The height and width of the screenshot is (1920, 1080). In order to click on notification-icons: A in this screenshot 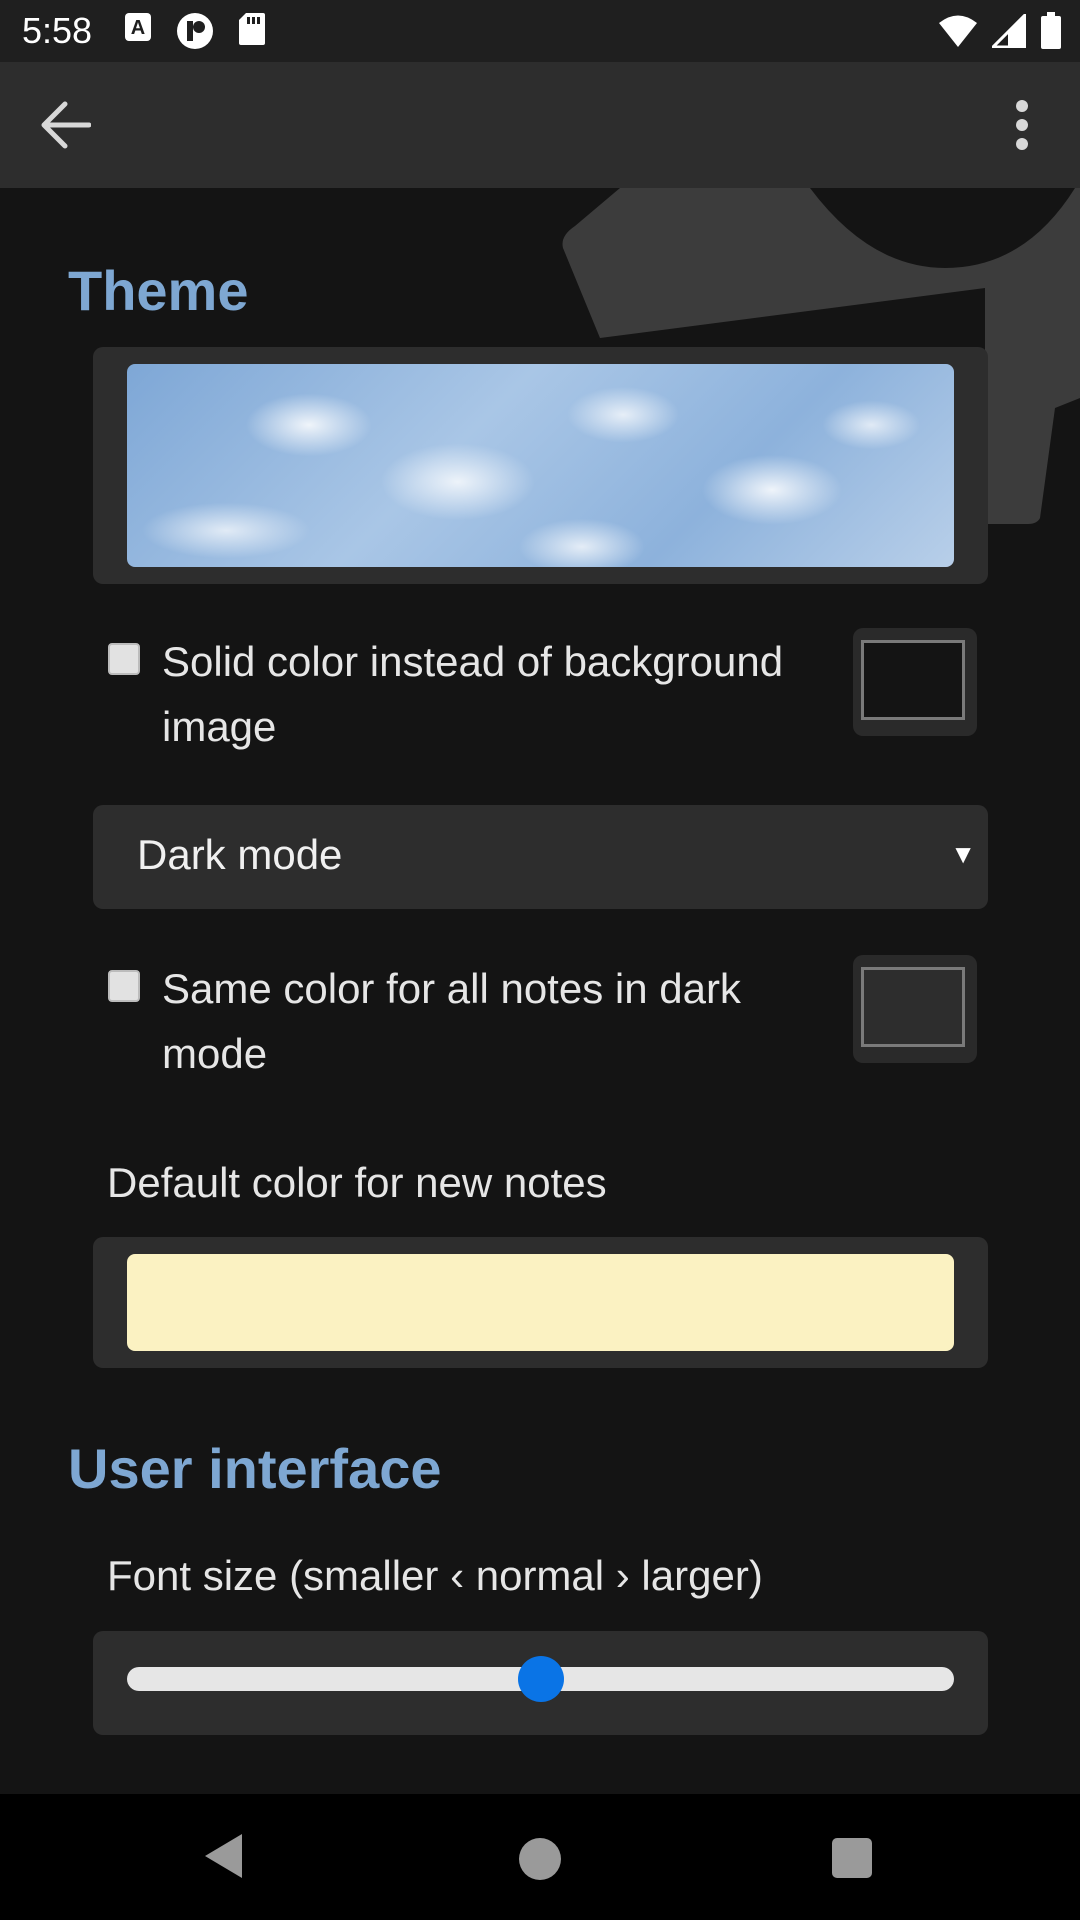, I will do `click(195, 31)`.